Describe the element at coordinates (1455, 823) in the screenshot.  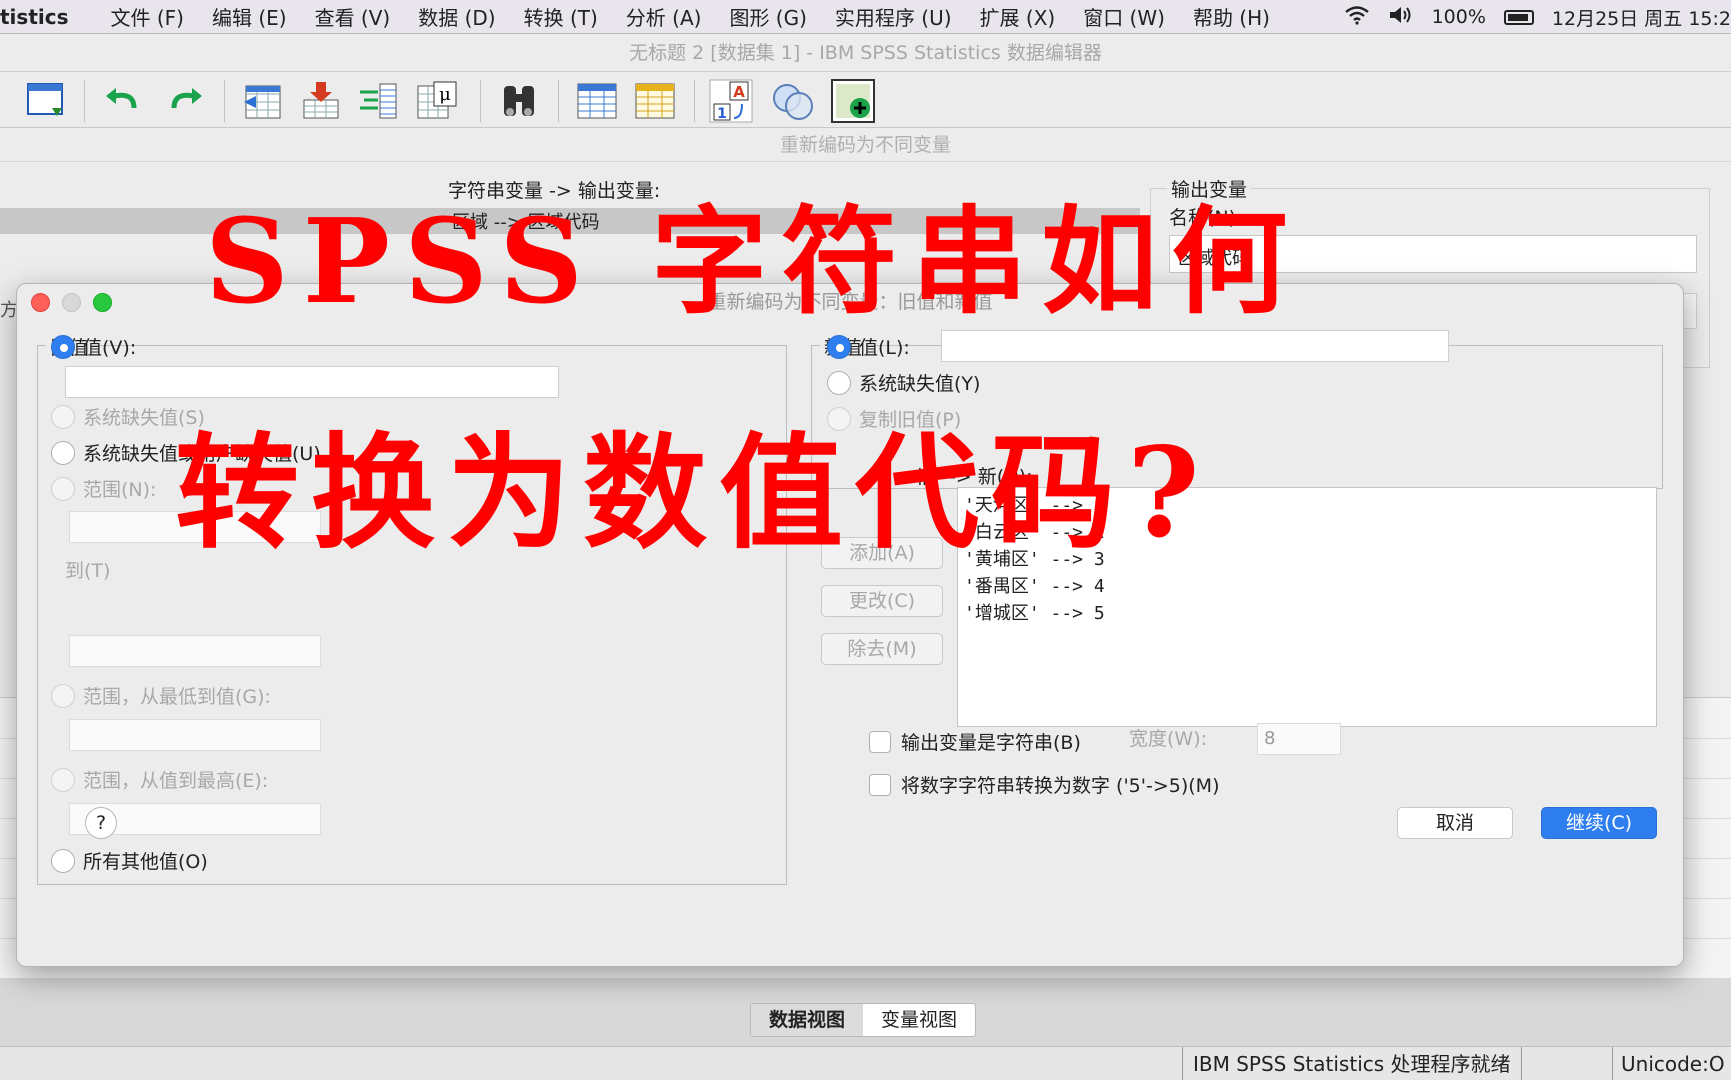
I see `cancel-button: 取消` at that location.